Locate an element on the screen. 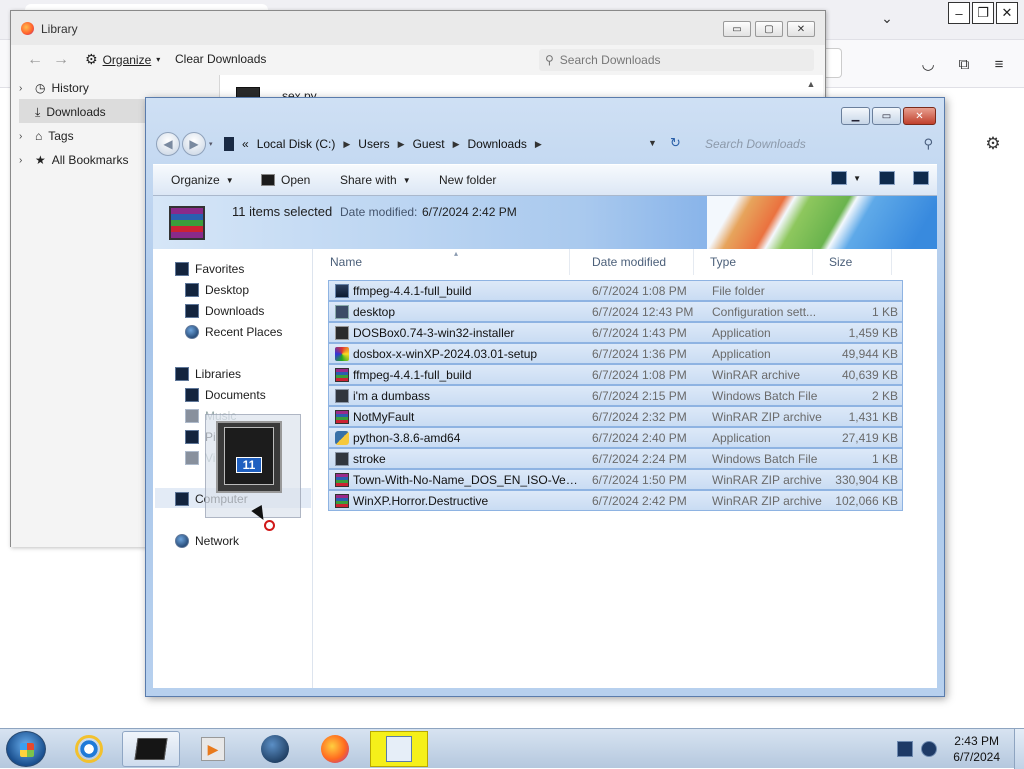 The height and width of the screenshot is (769, 1024). open-label: Open is located at coordinates (296, 180).